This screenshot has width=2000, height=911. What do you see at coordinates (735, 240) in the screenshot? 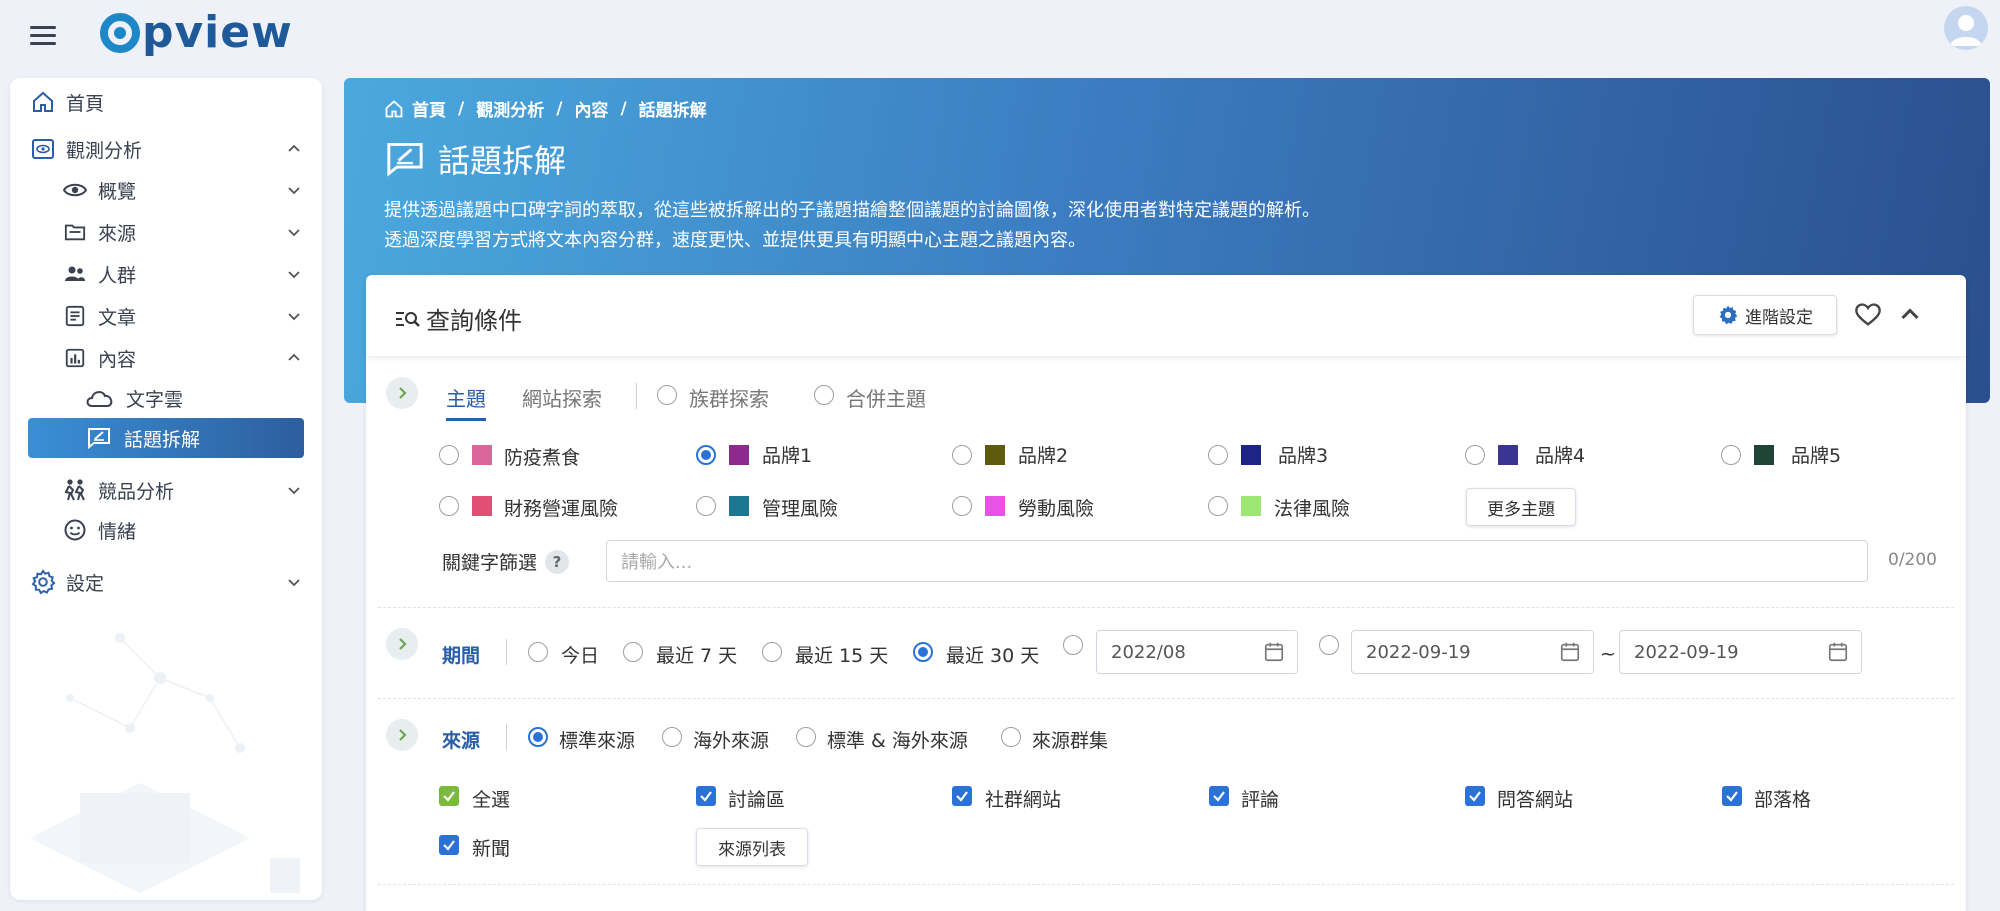
I see `page-description-line-2: 透過深度學習方式將文本內容分群，速度更快、並提供更具有明顯中心主題之議題內容。` at bounding box center [735, 240].